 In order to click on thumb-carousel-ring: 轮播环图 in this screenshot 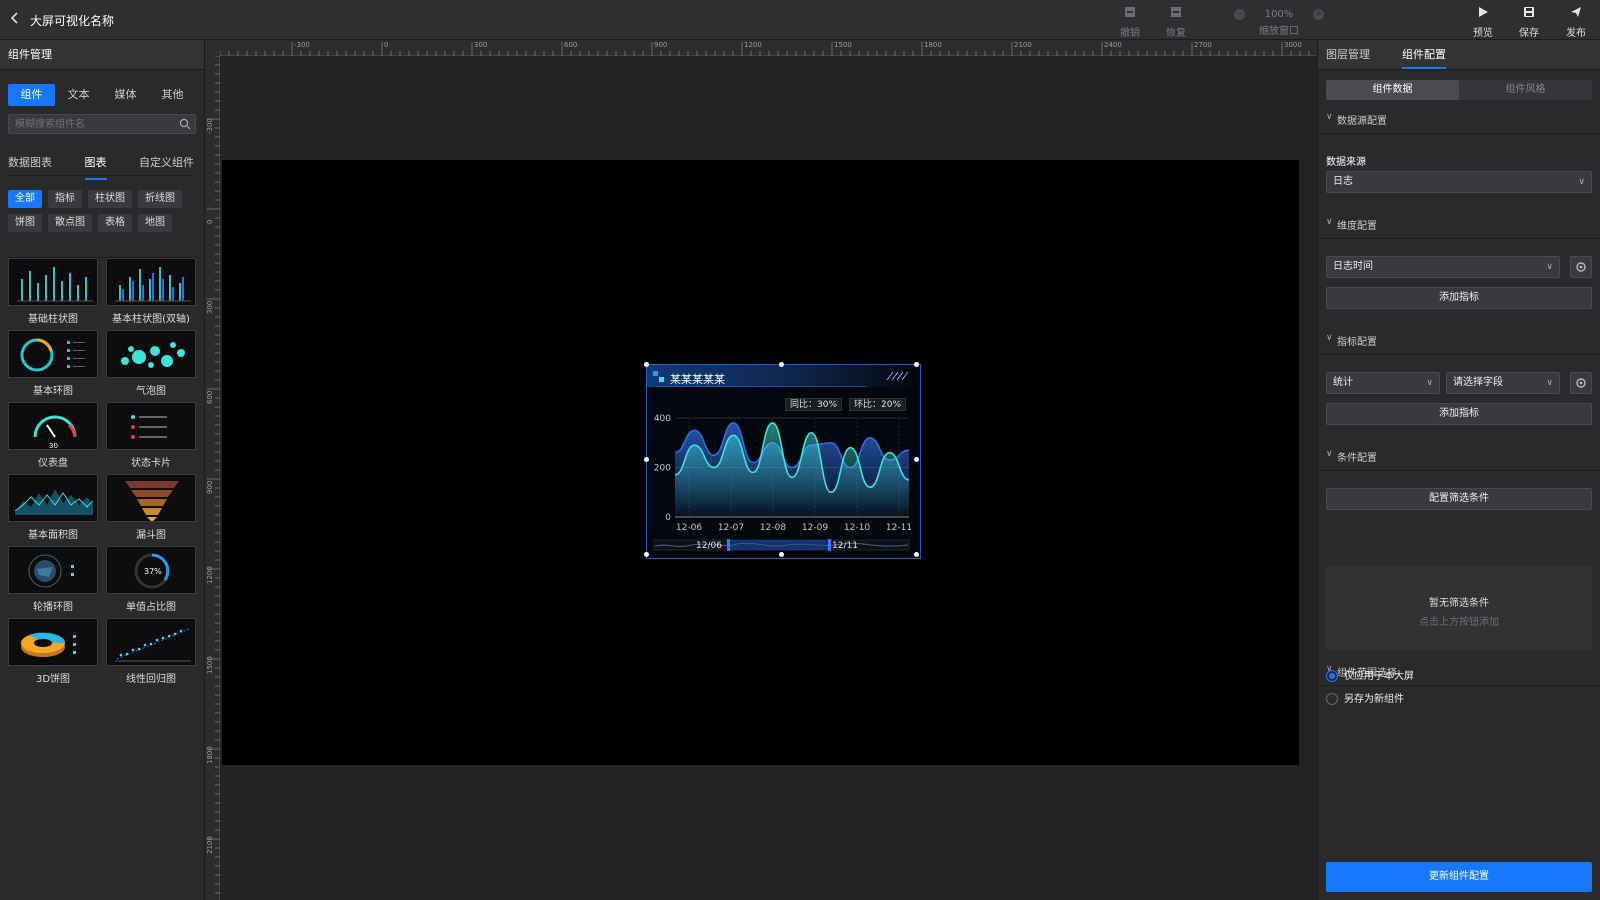, I will do `click(53, 579)`.